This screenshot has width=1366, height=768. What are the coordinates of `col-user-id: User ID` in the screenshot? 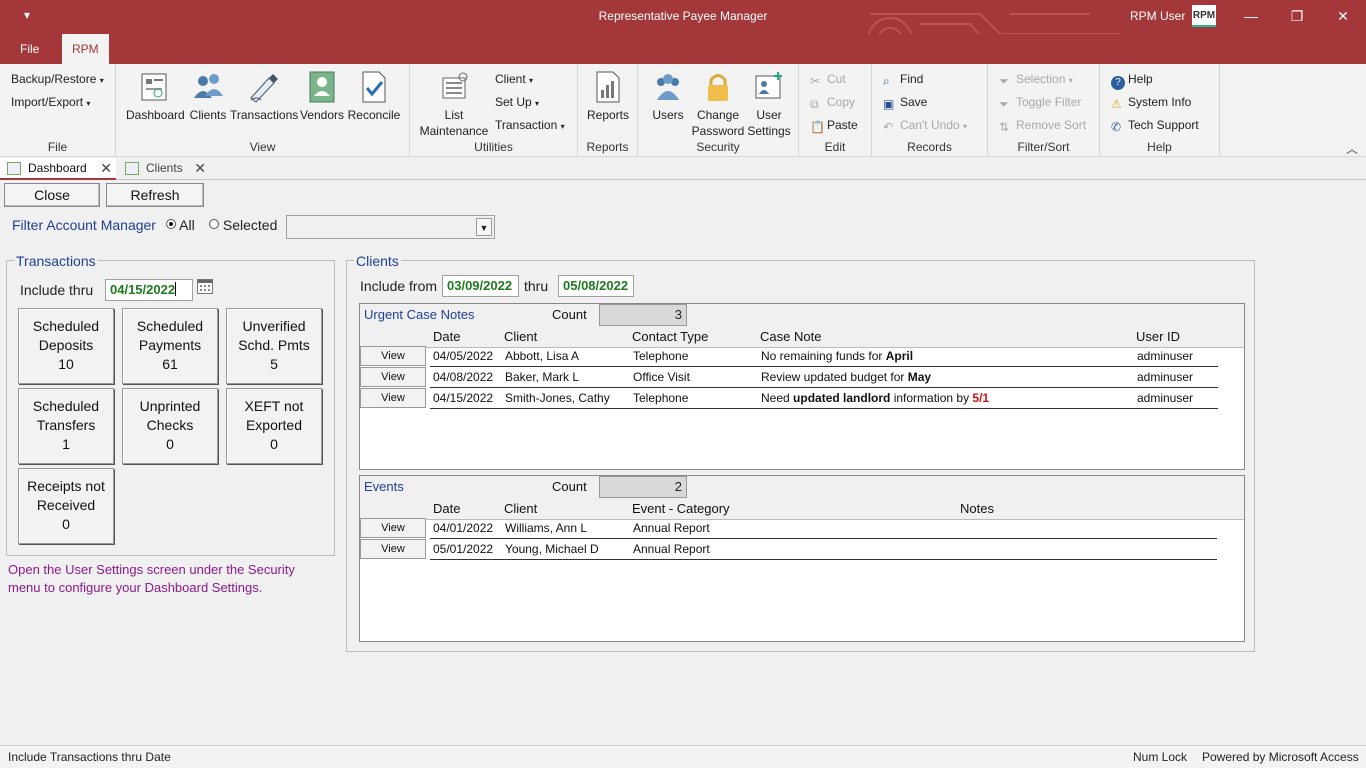 It's located at (1158, 336).